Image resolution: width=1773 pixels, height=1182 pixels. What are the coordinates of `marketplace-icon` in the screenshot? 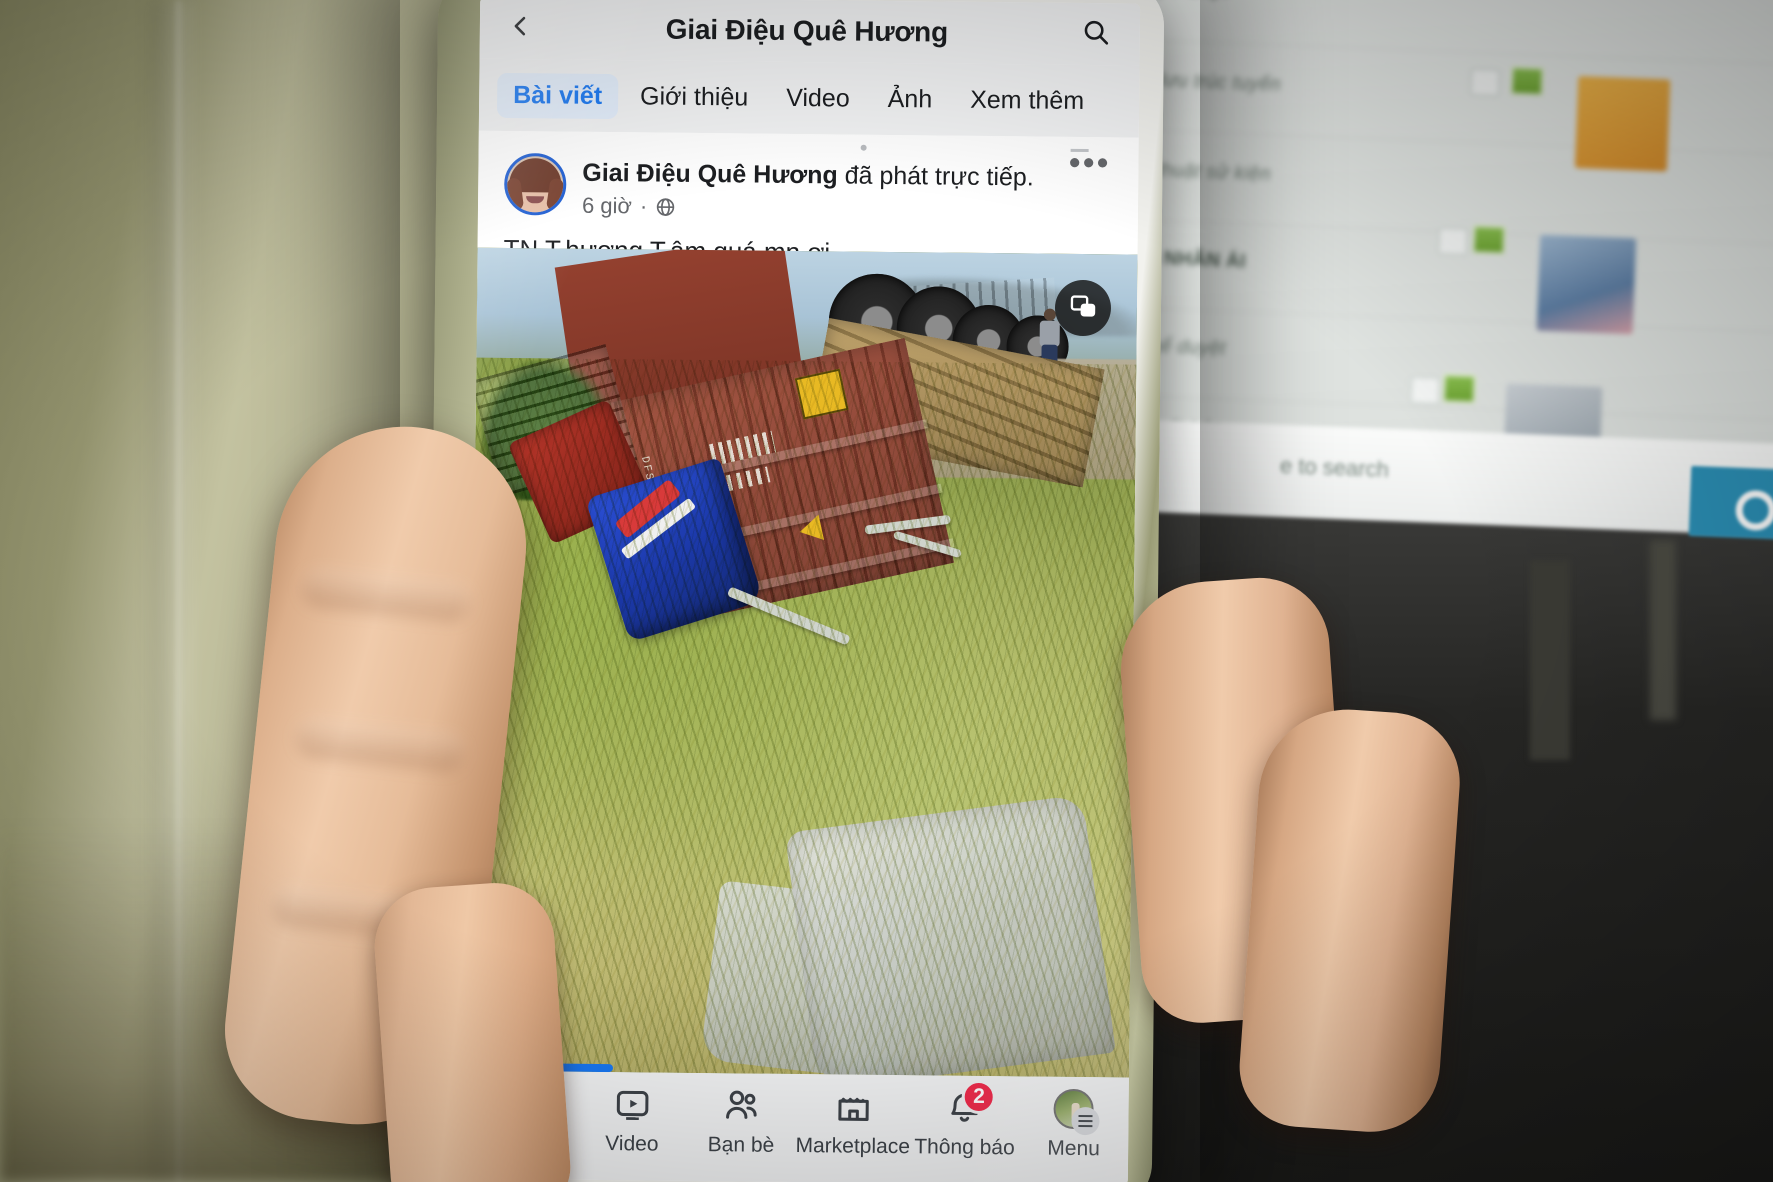 It's located at (853, 1106).